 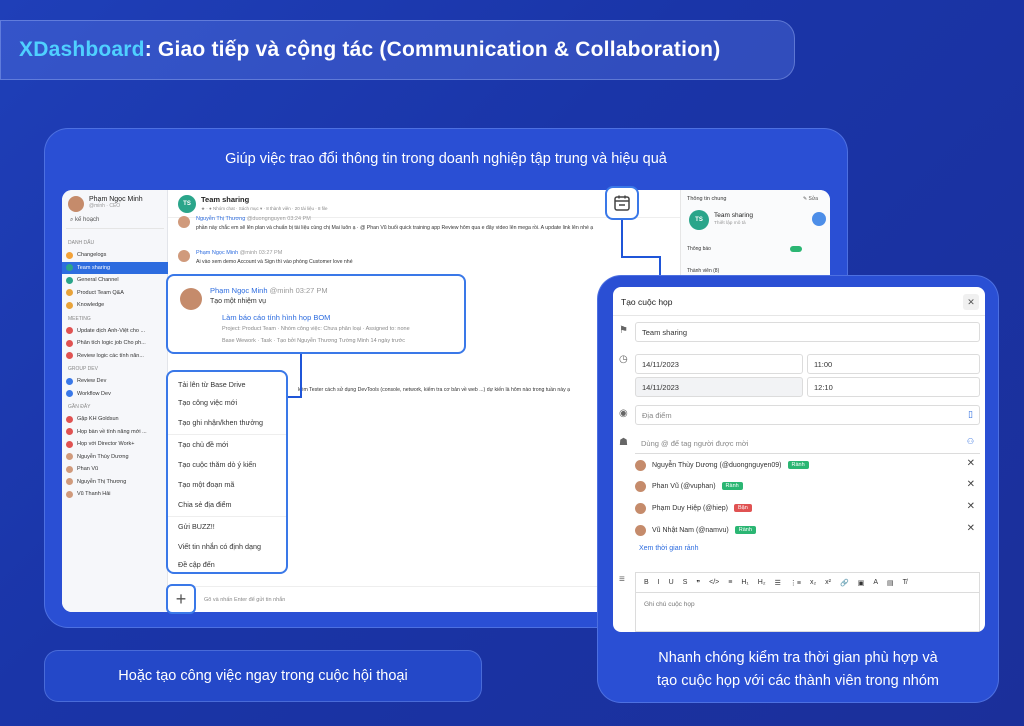 What do you see at coordinates (196, 526) in the screenshot?
I see `menu-item-buzz: Gửi BUZZ!!` at bounding box center [196, 526].